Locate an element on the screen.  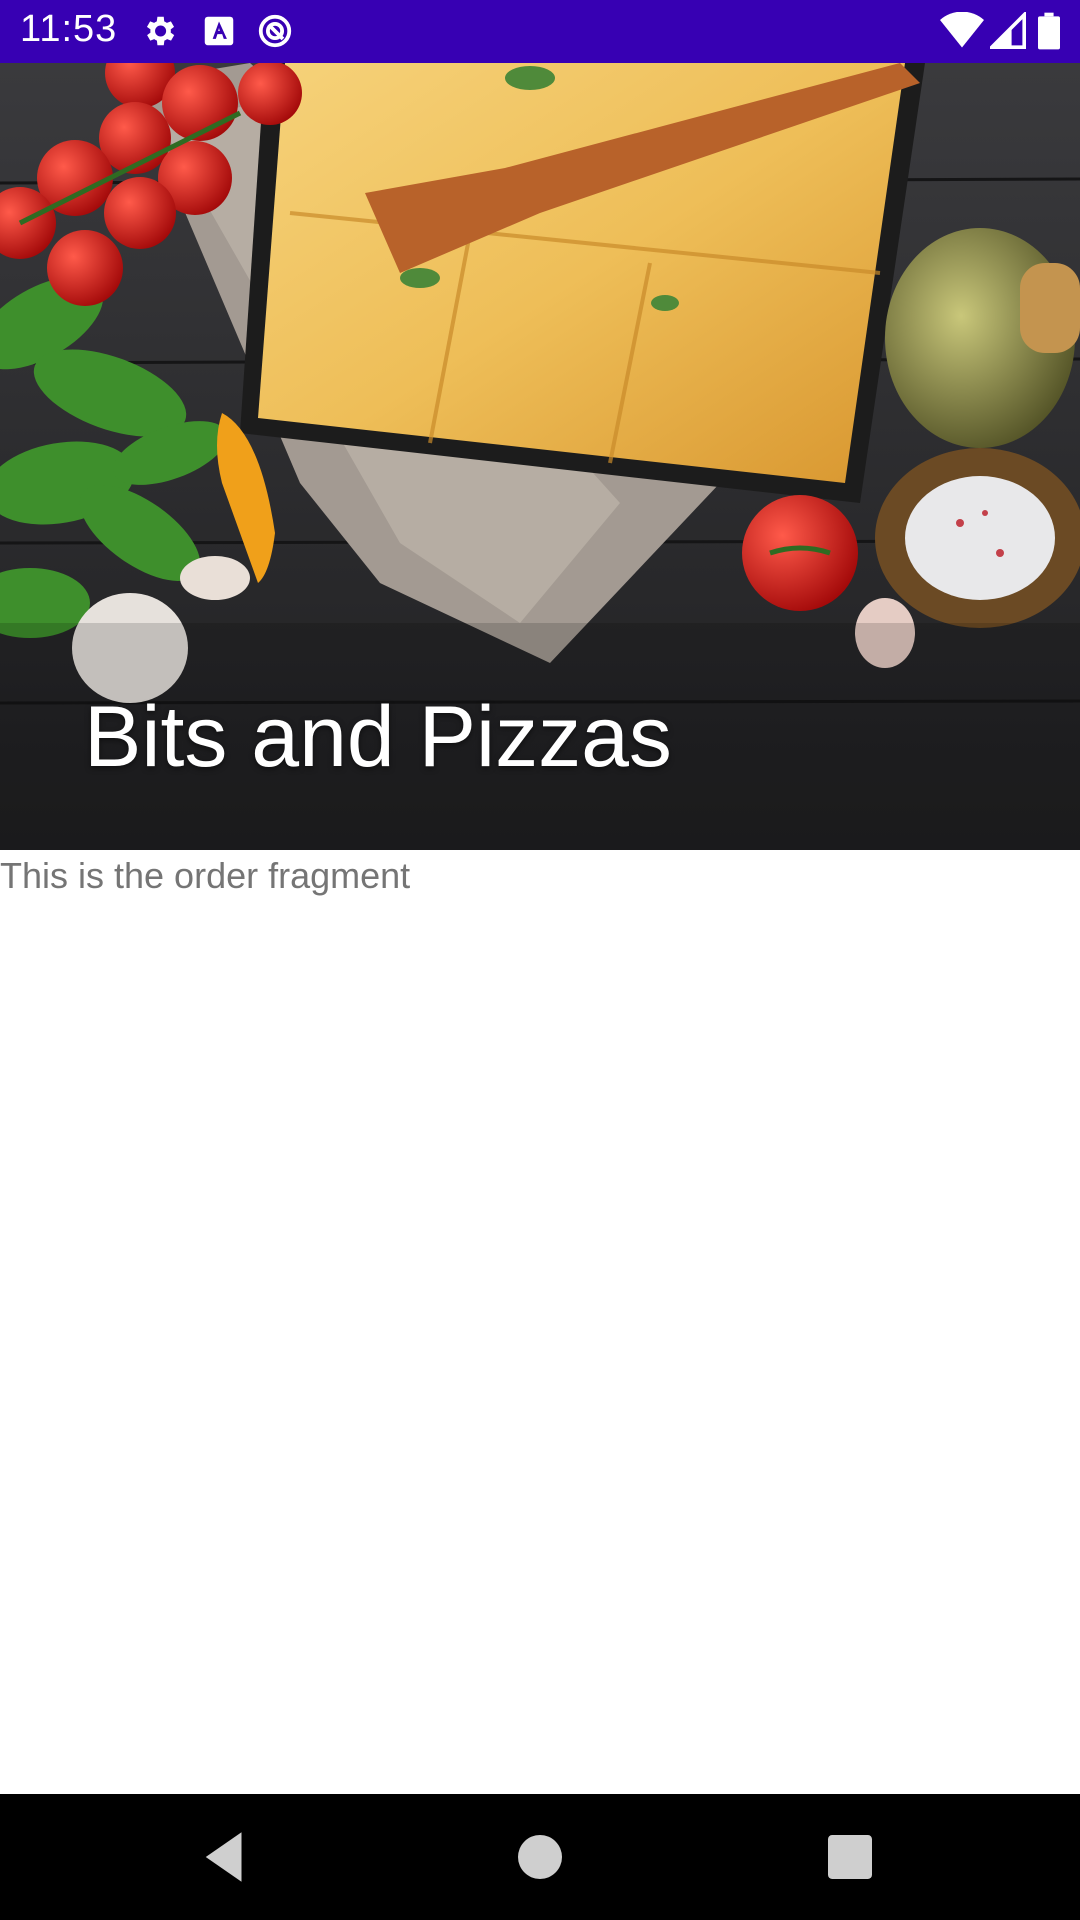
data-saver-icon is located at coordinates (275, 31).